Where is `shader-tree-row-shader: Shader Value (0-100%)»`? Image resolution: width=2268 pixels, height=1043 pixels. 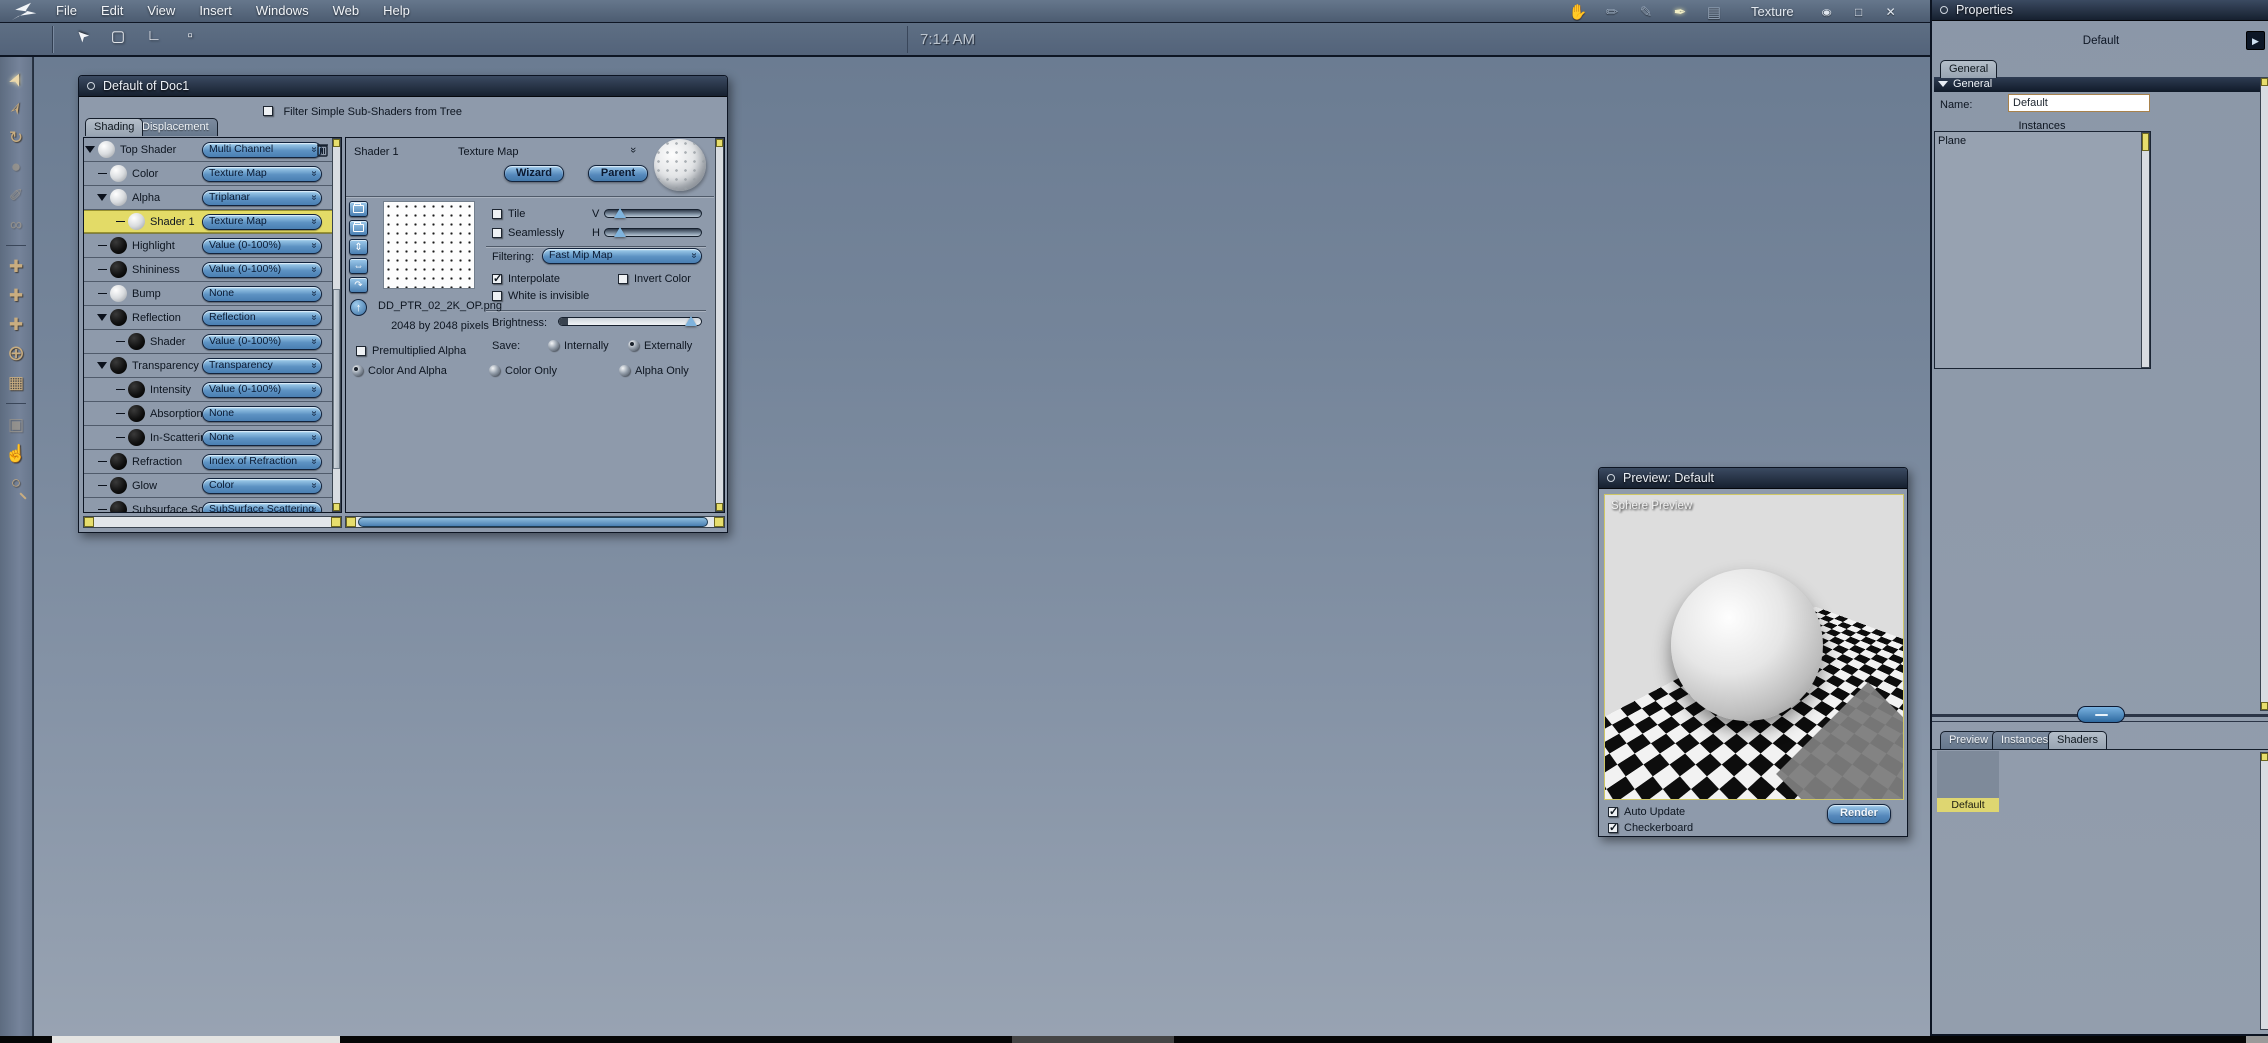
shader-tree-row-shader: Shader Value (0-100%)» is located at coordinates (212, 342).